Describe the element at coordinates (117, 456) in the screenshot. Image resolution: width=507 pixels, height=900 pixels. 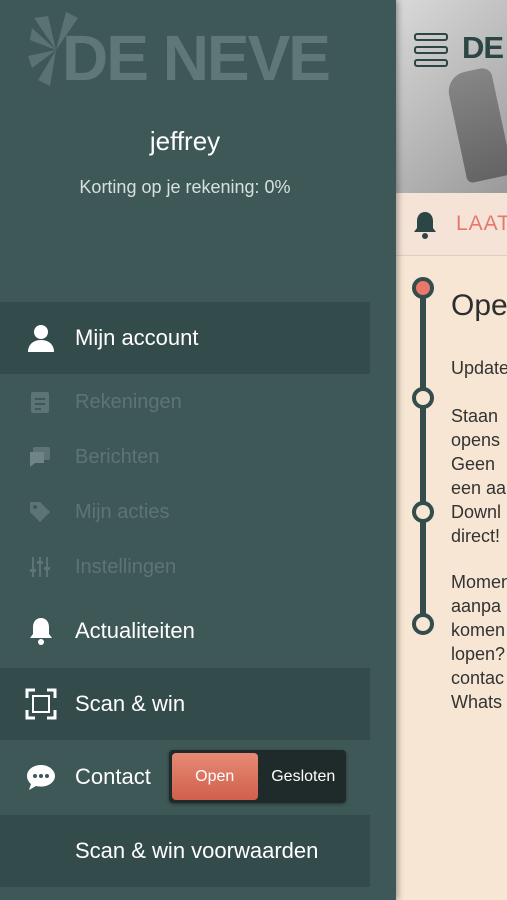
I see `submenu-item-label: Berichten` at that location.